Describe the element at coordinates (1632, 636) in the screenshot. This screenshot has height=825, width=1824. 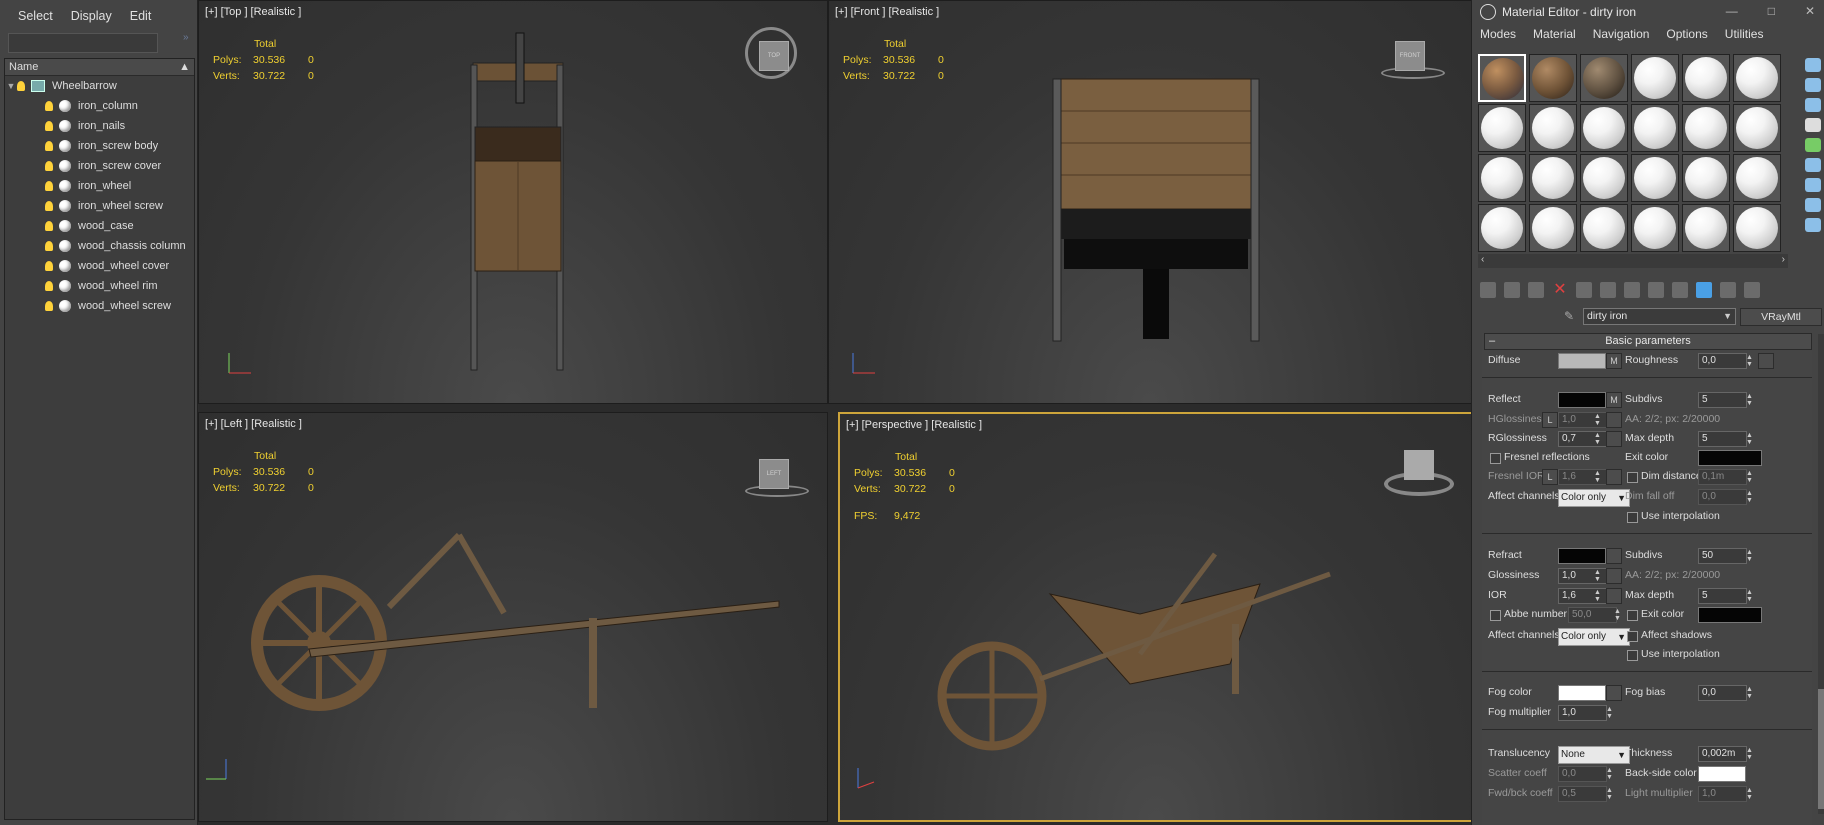
I see `affect-shadows-checkbox` at that location.